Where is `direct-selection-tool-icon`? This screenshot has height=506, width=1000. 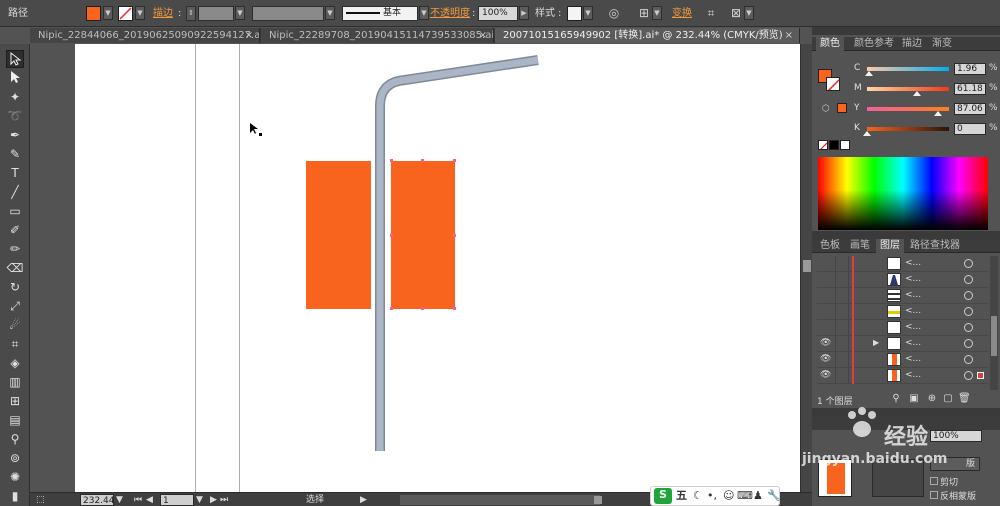 direct-selection-tool-icon is located at coordinates (15, 78).